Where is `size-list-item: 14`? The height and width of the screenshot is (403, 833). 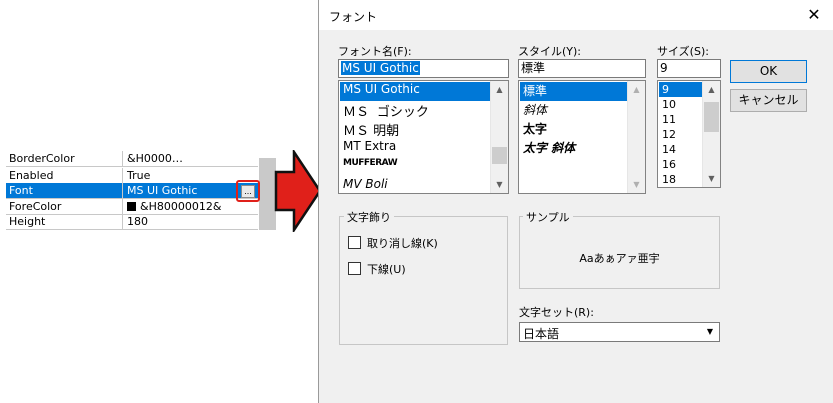
size-list-item: 14 is located at coordinates (680, 149).